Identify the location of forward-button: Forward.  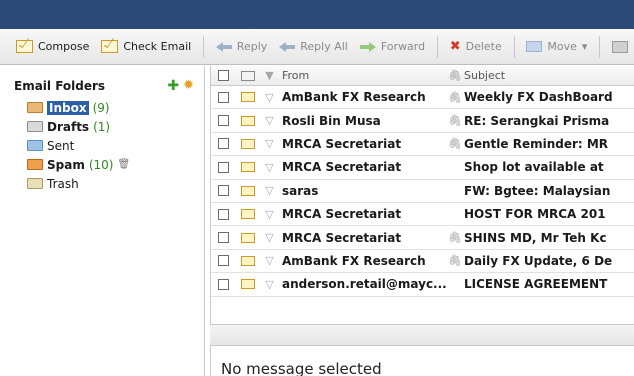
(392, 47).